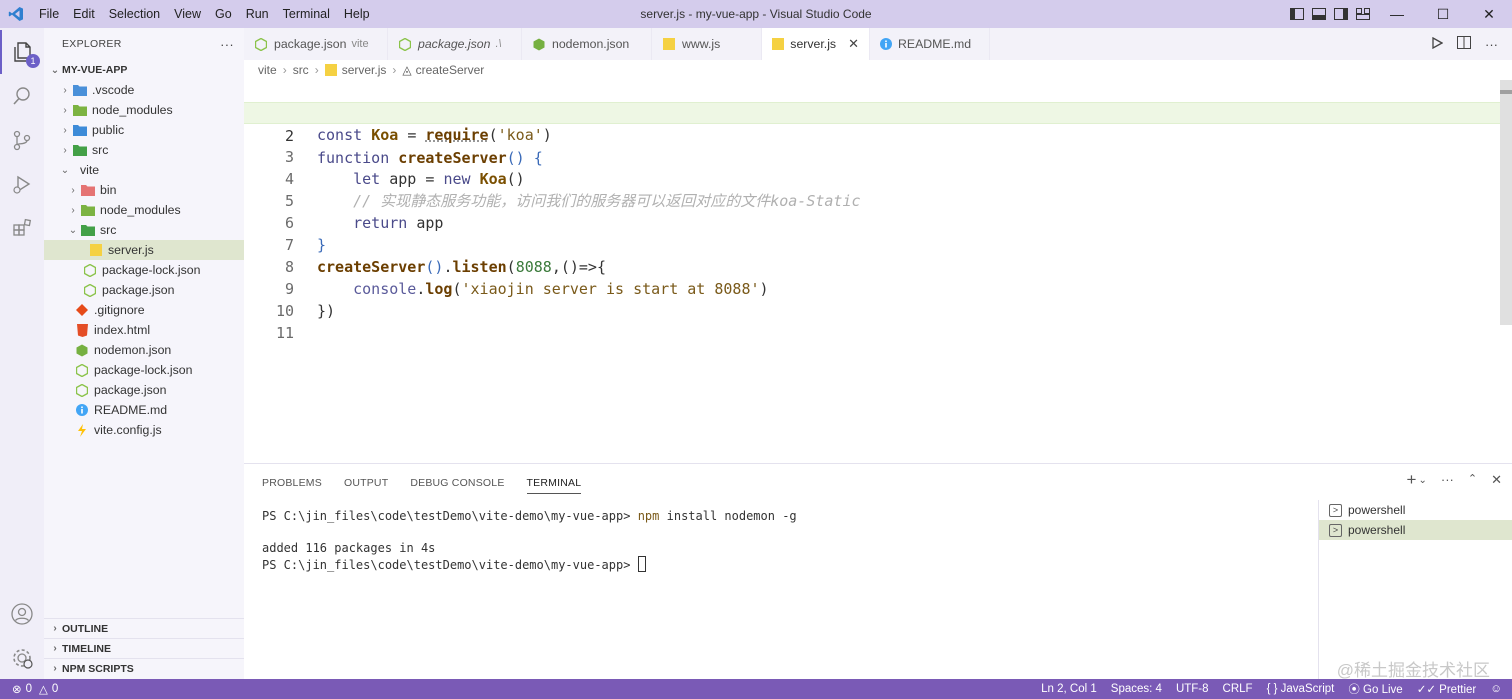 The height and width of the screenshot is (699, 1512). What do you see at coordinates (144, 370) in the screenshot?
I see `tree-file-package-lock-json: package-lock.json` at bounding box center [144, 370].